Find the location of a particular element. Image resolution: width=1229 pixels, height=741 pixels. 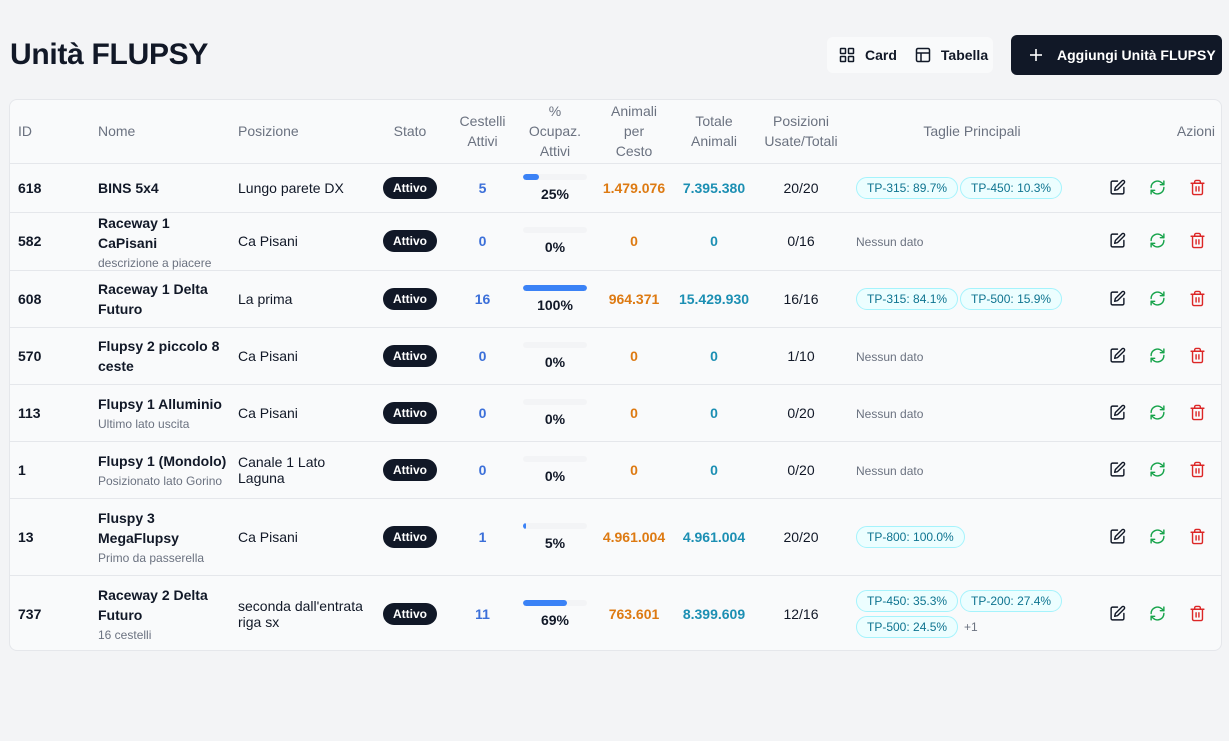

cell-baskets: 16 is located at coordinates (482, 299).